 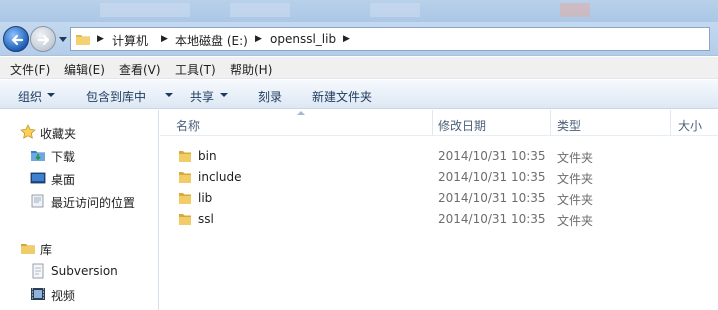 What do you see at coordinates (188, 125) in the screenshot?
I see `column-header-name: 名称` at bounding box center [188, 125].